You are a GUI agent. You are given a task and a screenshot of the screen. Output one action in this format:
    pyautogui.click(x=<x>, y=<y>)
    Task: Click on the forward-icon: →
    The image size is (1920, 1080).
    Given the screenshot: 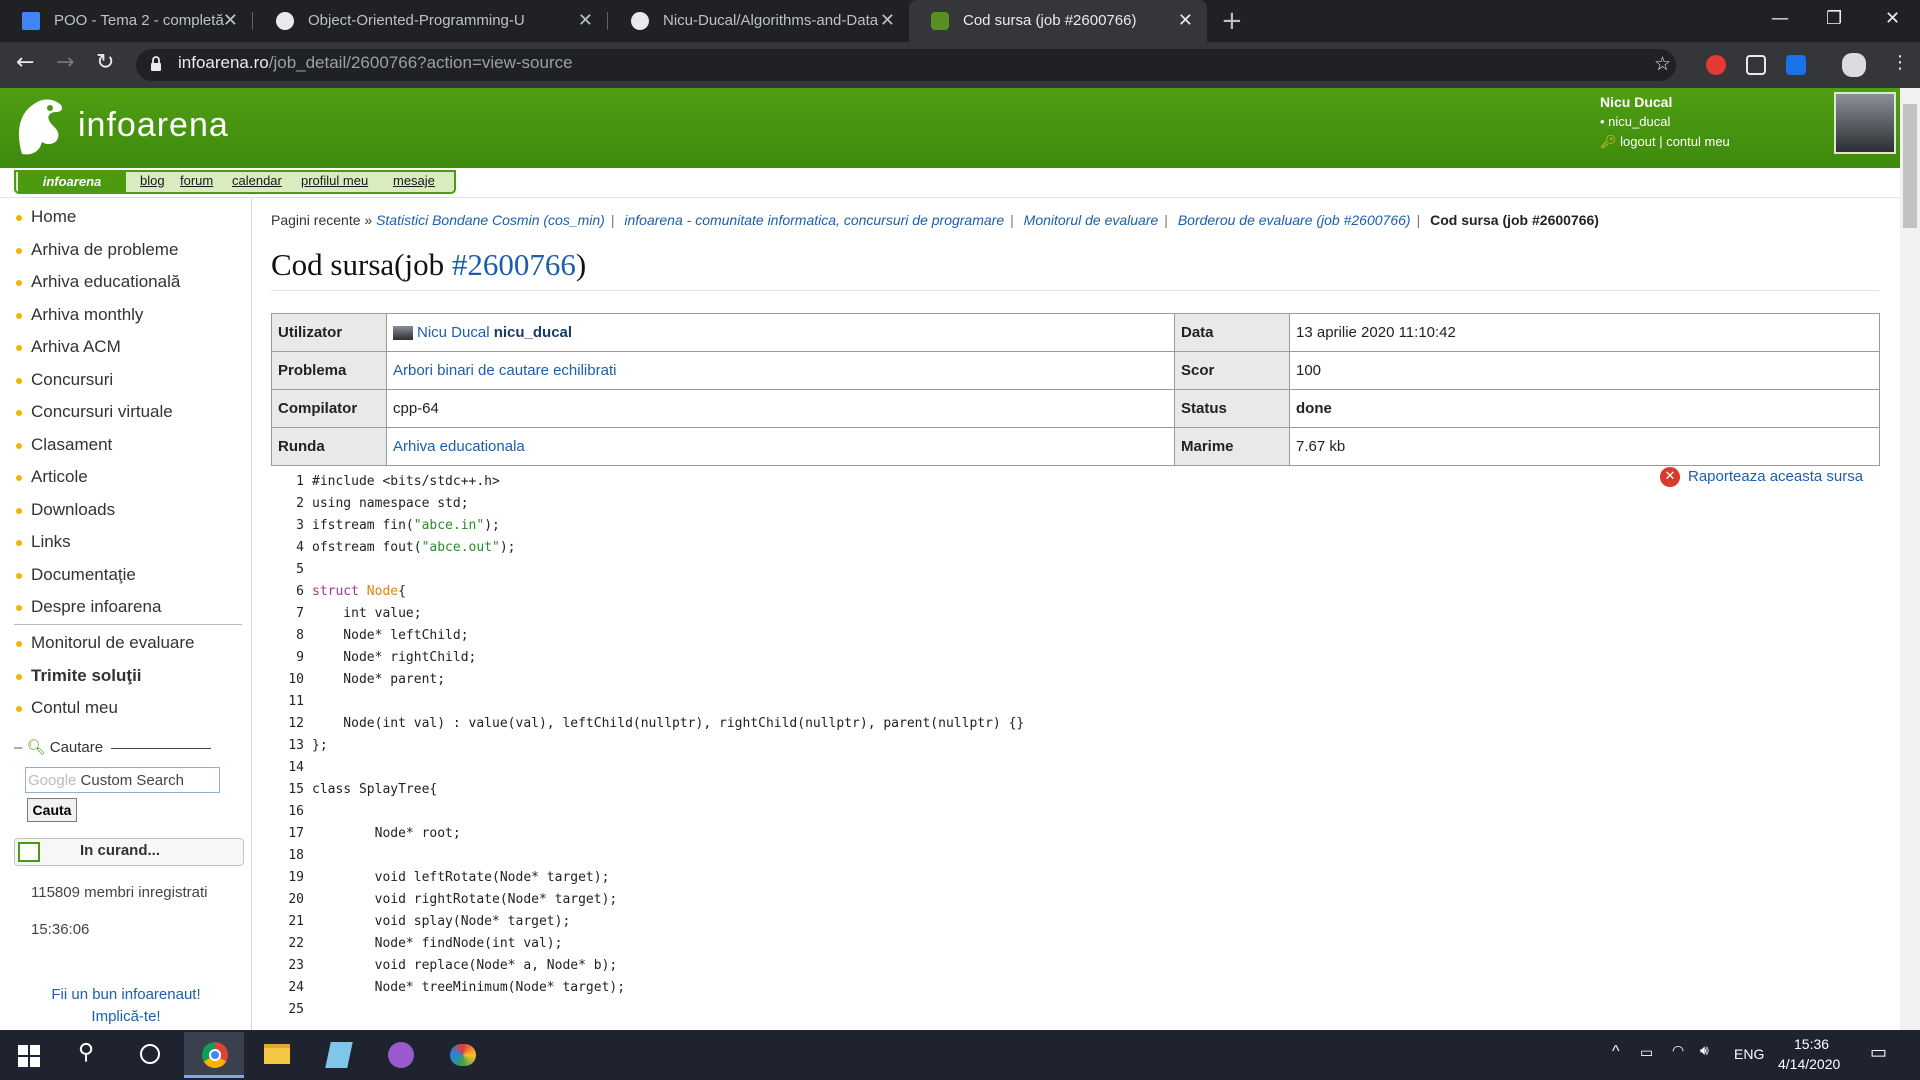 What is the action you would take?
    pyautogui.click(x=65, y=62)
    